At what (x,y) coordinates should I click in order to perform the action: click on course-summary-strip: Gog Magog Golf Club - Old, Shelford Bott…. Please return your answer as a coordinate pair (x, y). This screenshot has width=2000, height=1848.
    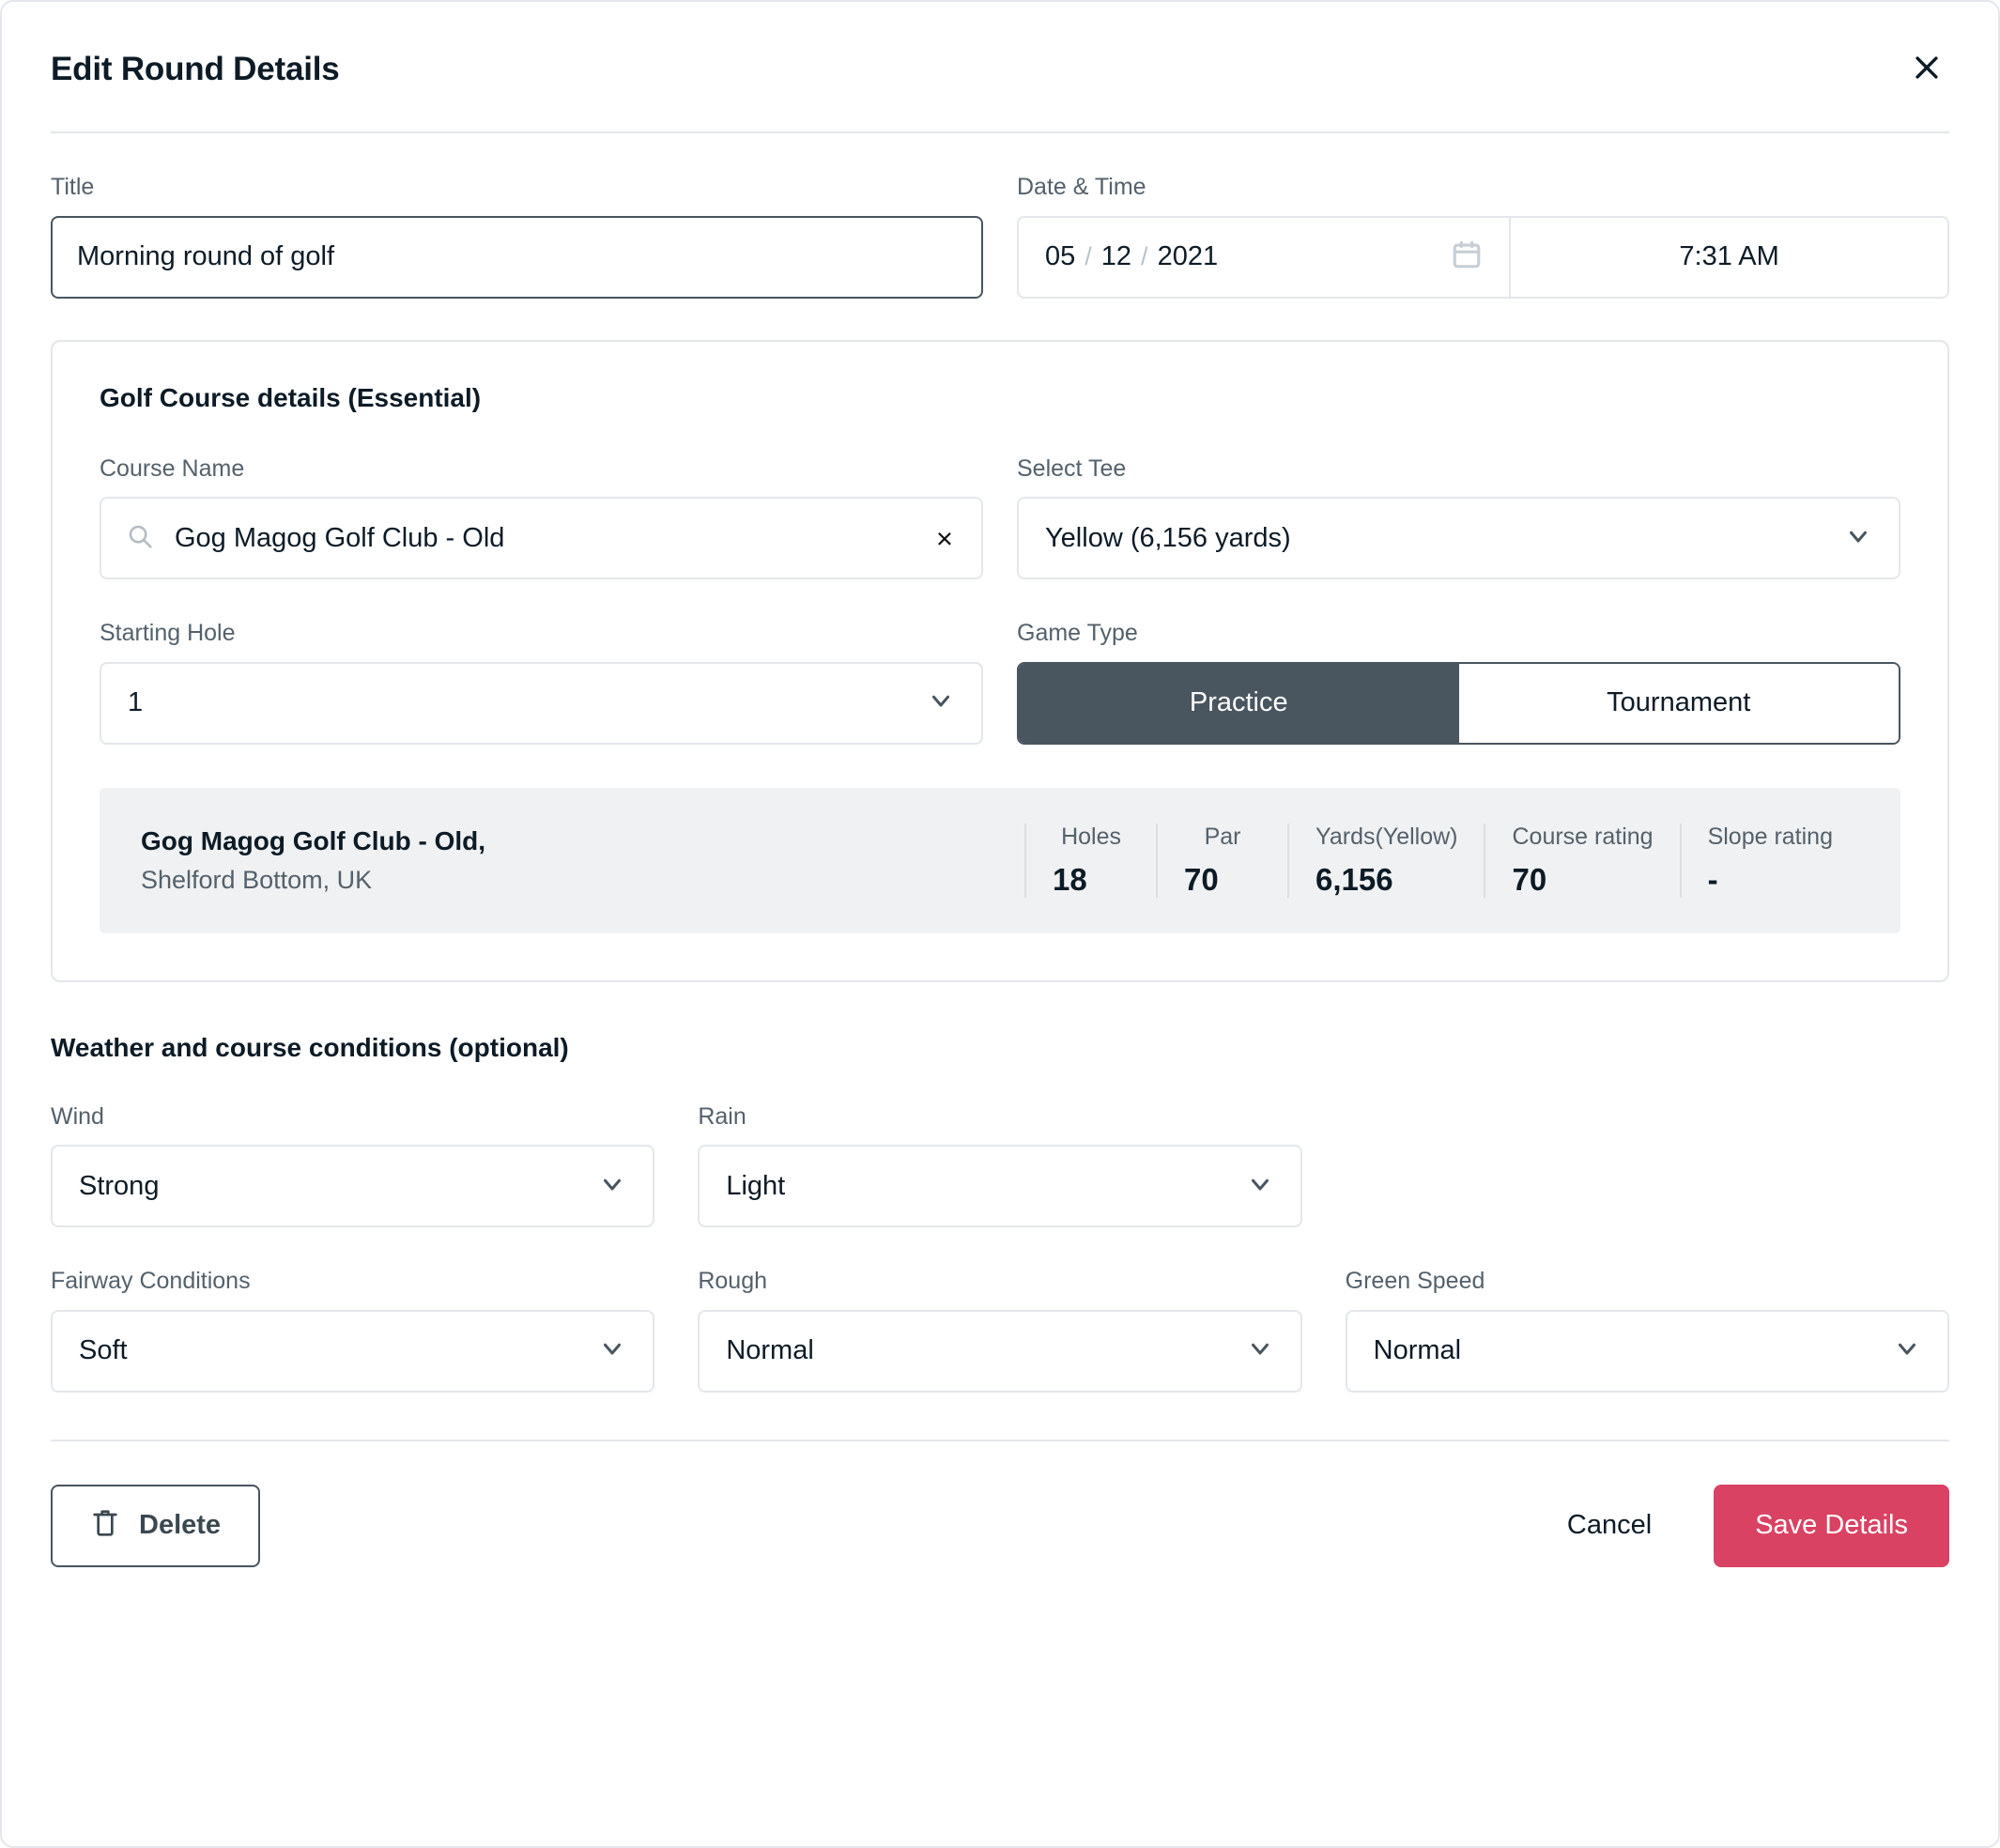
    Looking at the image, I should click on (1000, 860).